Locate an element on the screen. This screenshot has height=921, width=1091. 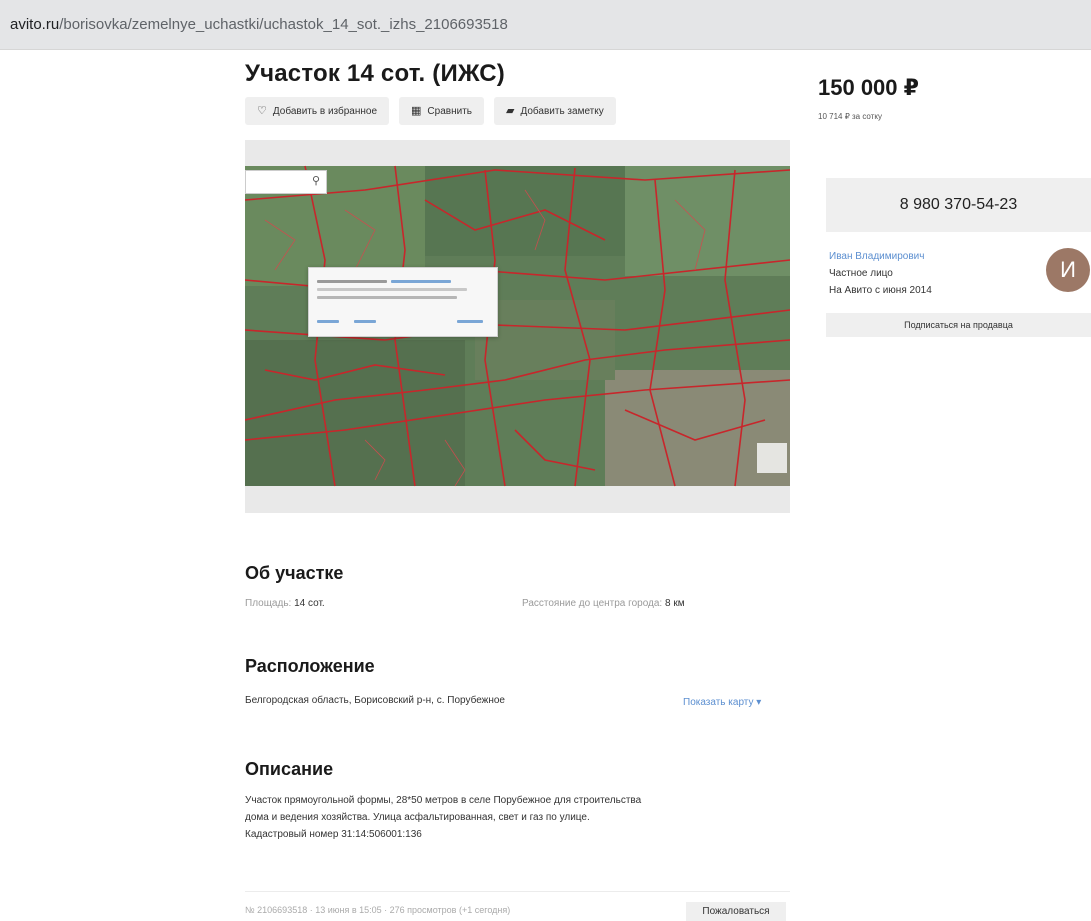
area-row: Площадь: 14 сот. is located at coordinates (285, 603).